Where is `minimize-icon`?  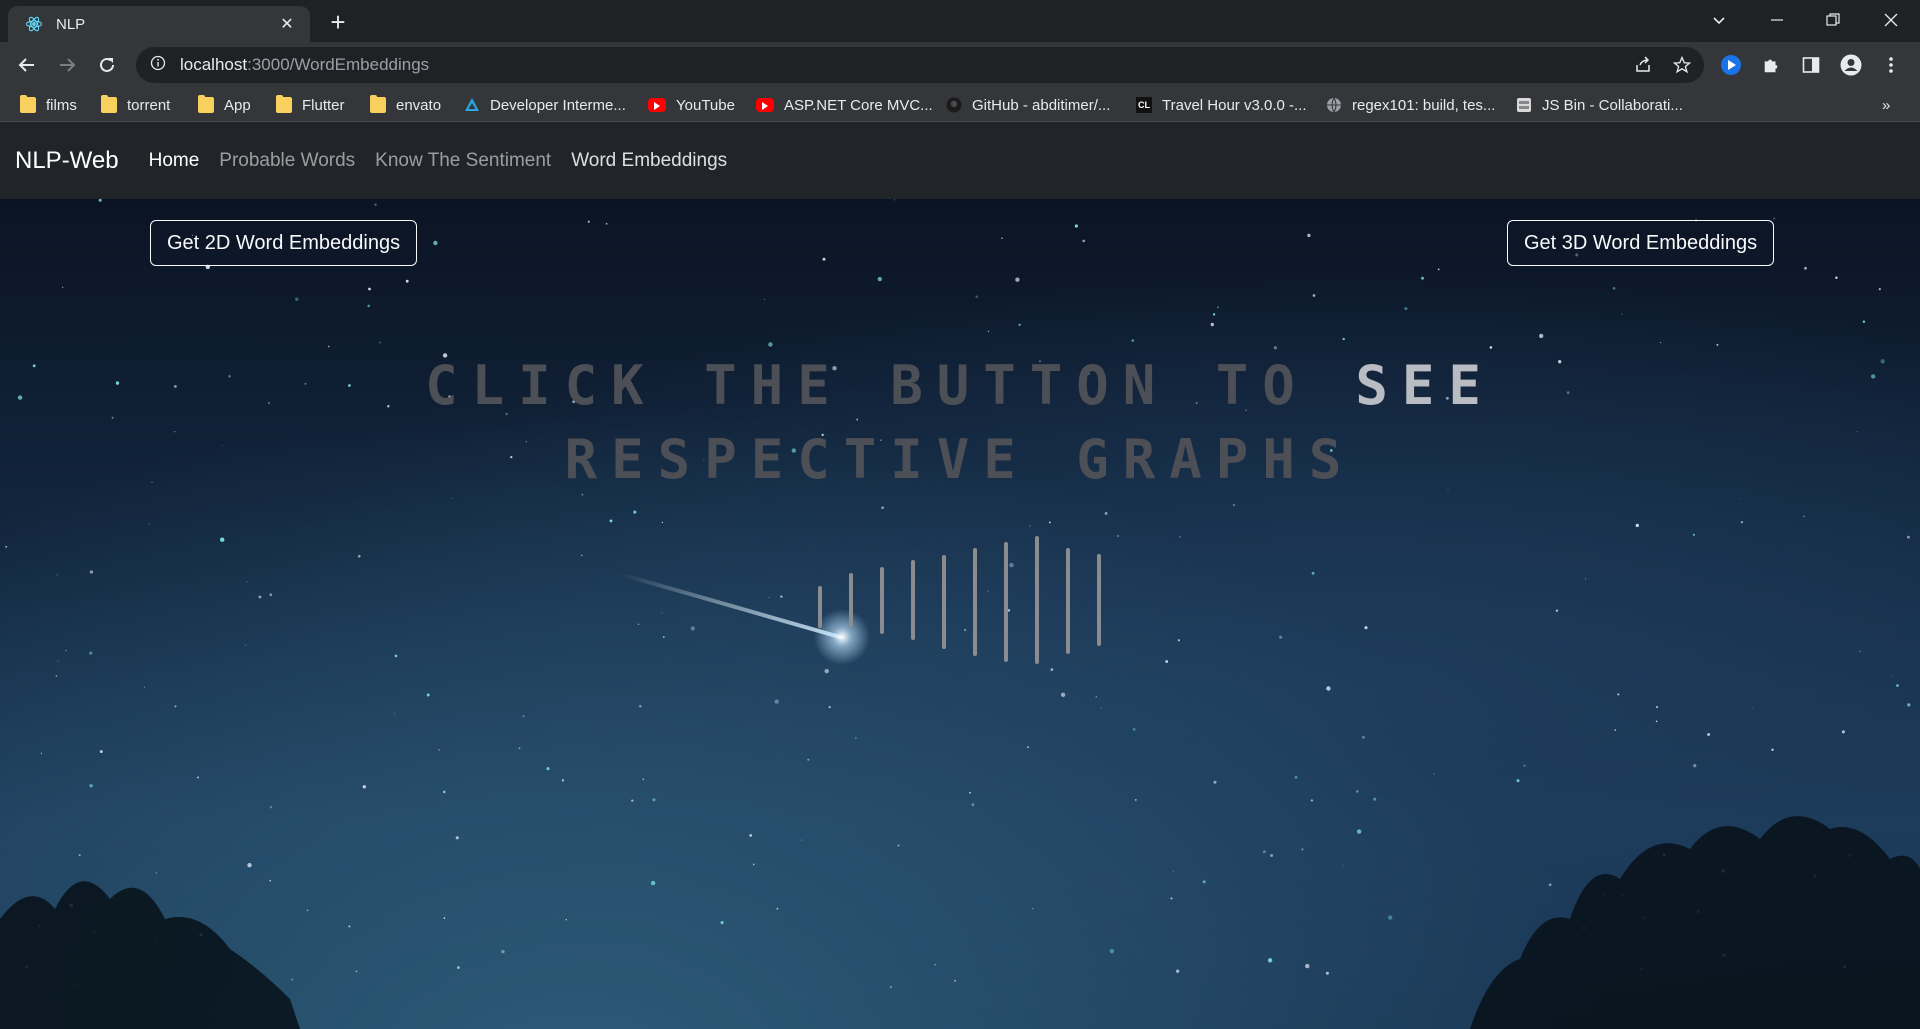 minimize-icon is located at coordinates (1777, 20).